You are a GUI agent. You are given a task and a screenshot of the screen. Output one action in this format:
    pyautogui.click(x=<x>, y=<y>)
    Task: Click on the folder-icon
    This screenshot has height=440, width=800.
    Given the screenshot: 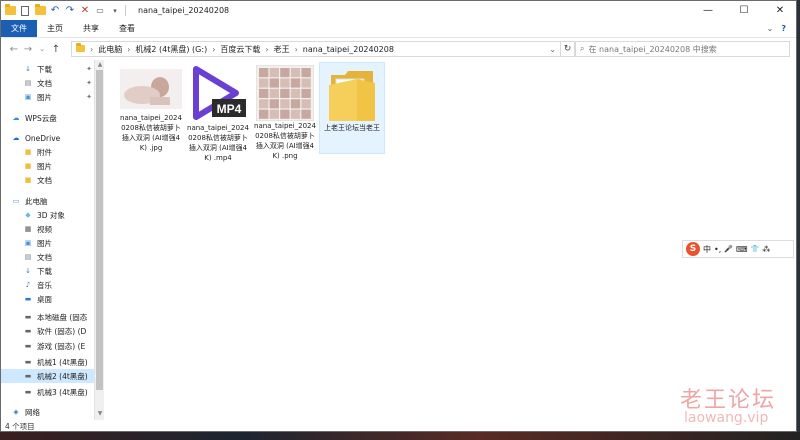 What is the action you would take?
    pyautogui.click(x=80, y=48)
    